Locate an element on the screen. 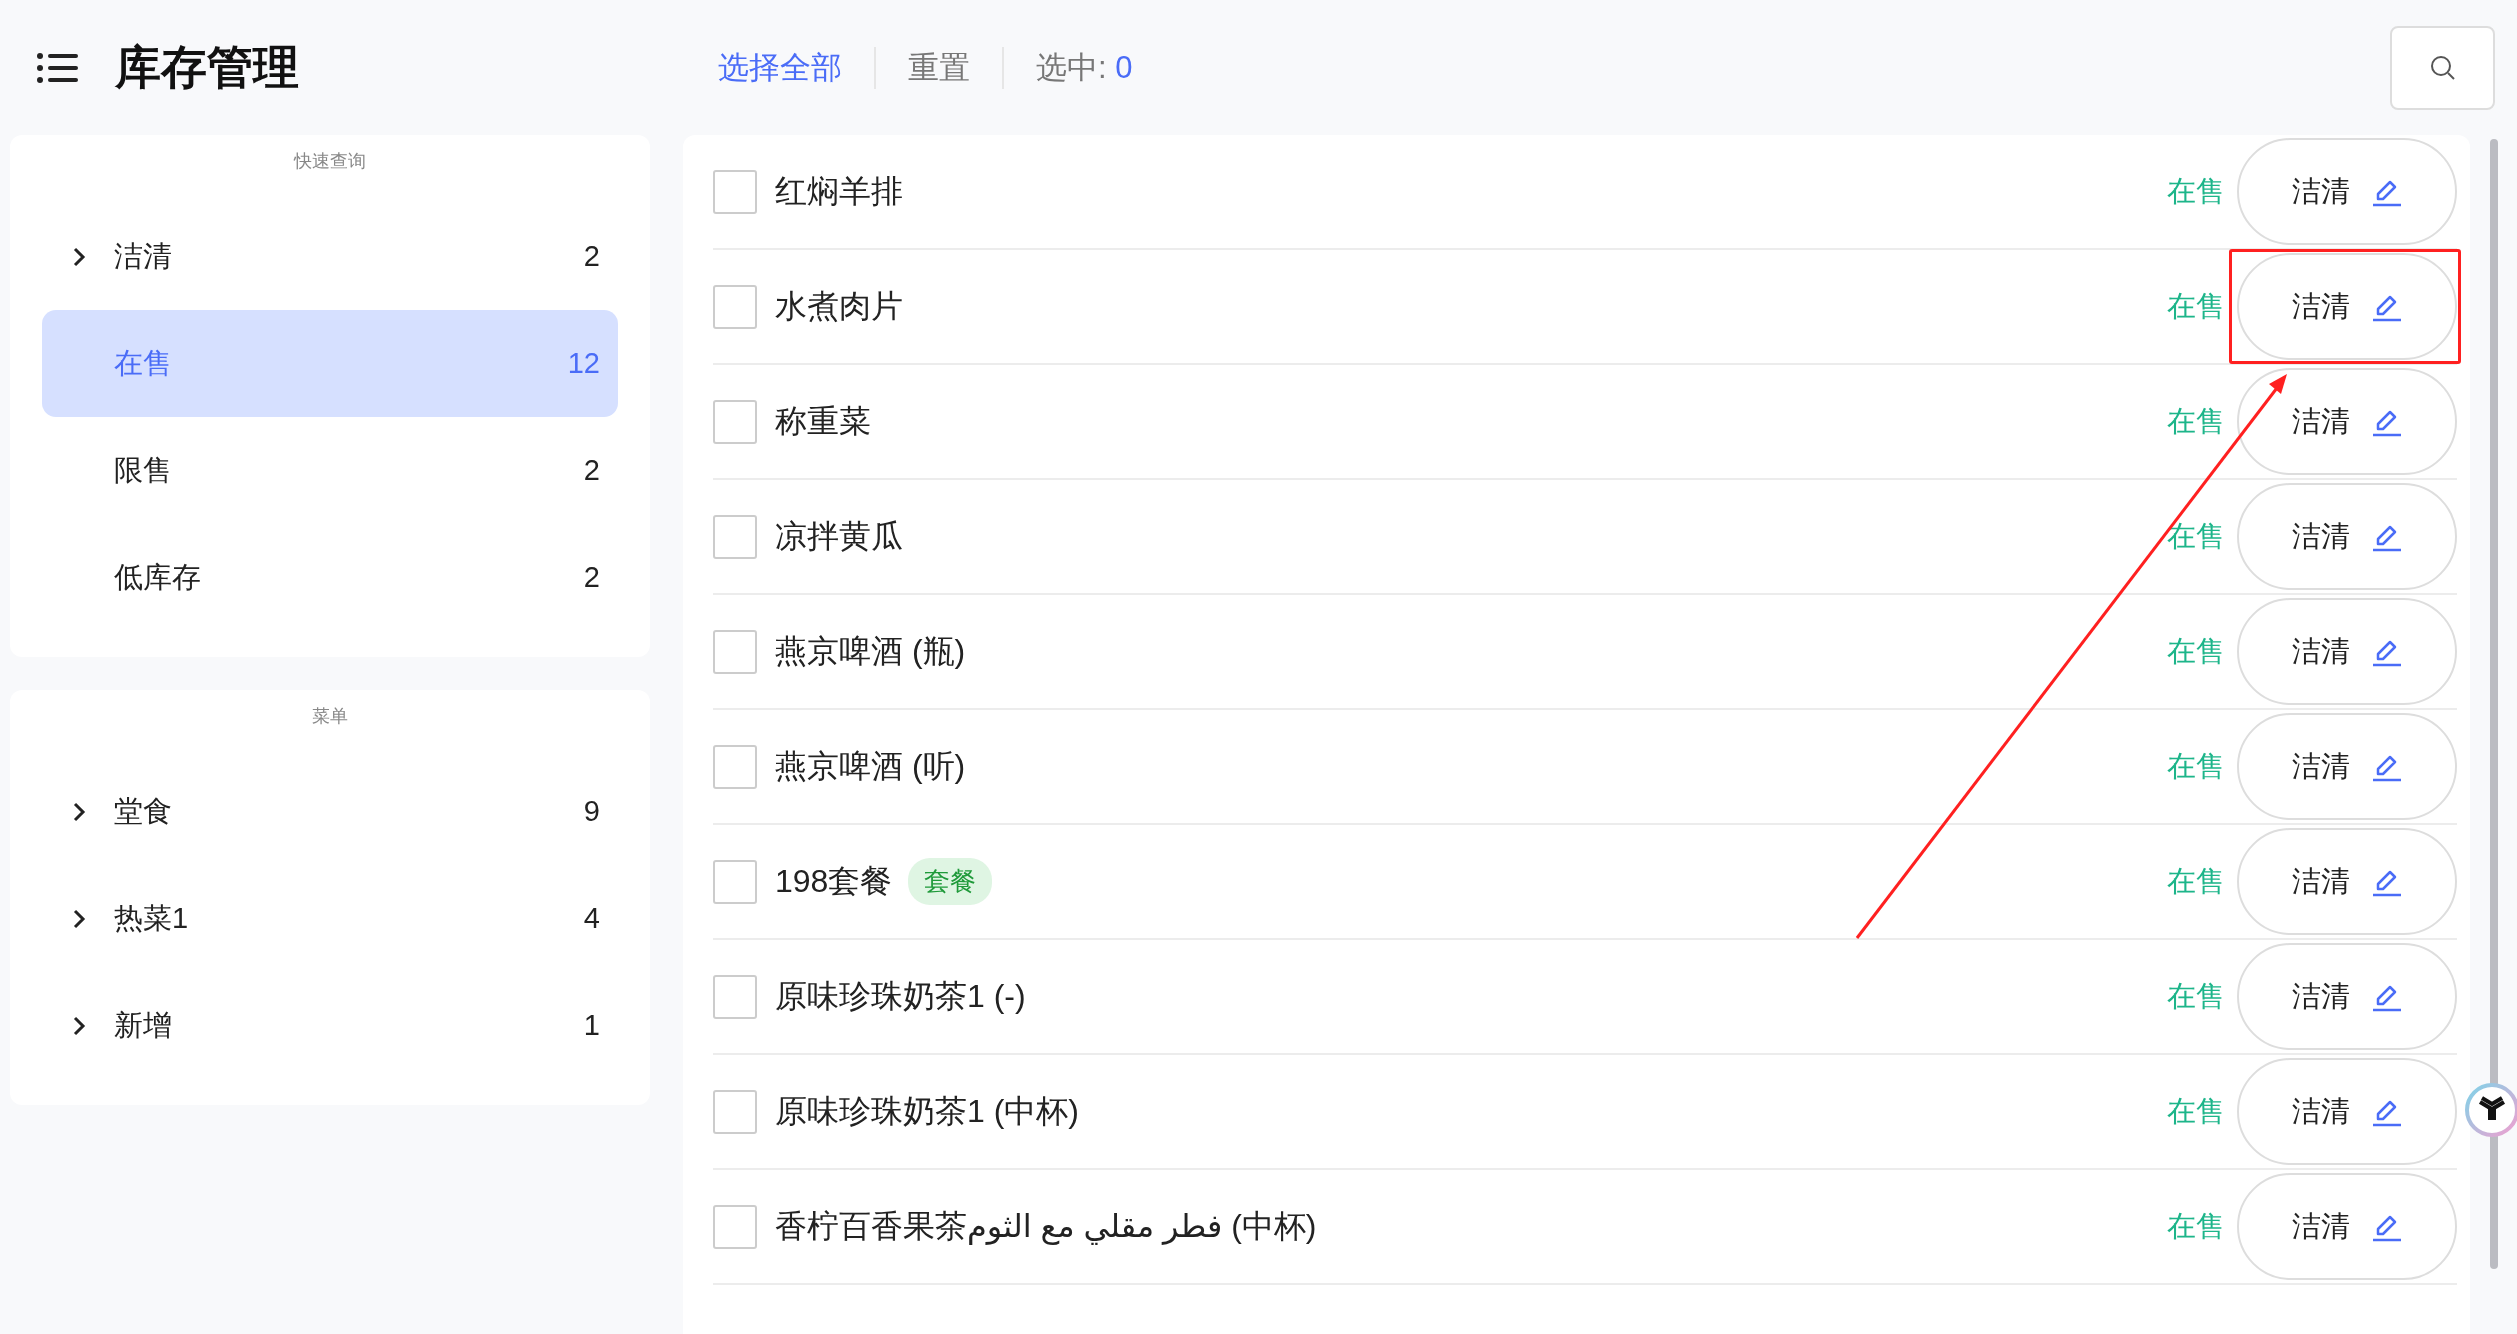  item-count: 9 is located at coordinates (591, 811).